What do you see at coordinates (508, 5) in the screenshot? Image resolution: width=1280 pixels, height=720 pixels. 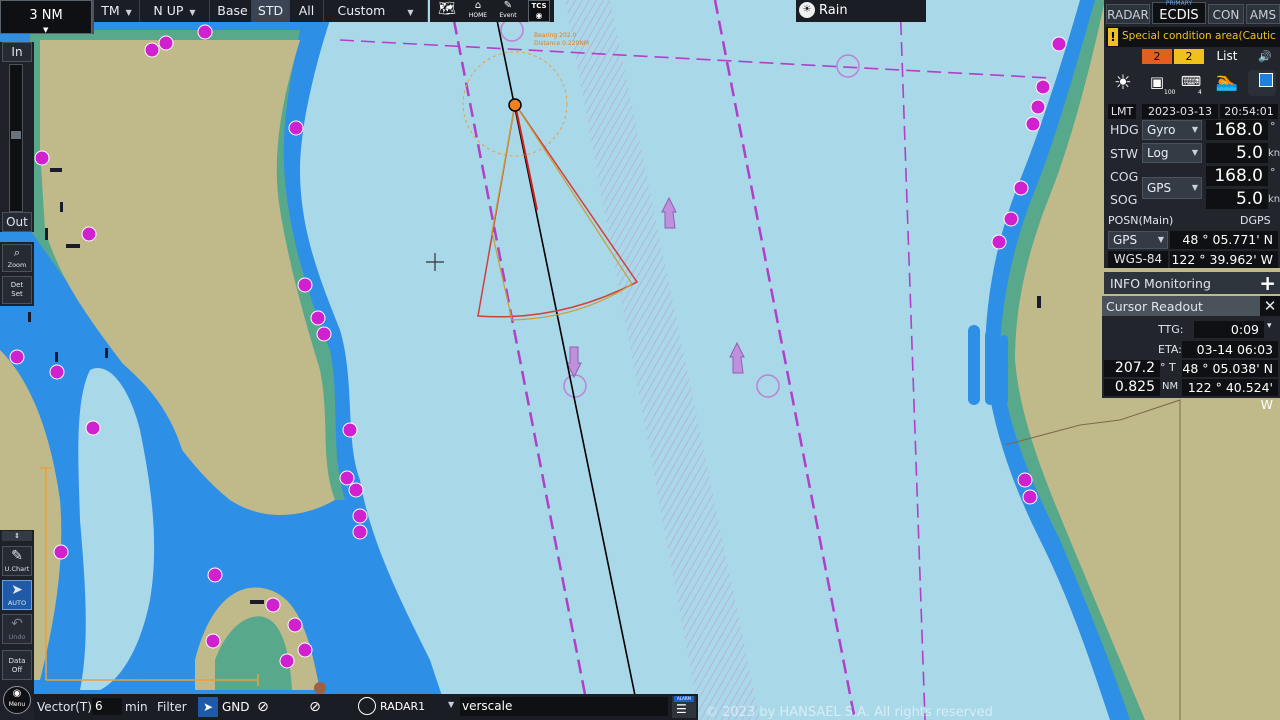 I see `event-icon: ✎` at bounding box center [508, 5].